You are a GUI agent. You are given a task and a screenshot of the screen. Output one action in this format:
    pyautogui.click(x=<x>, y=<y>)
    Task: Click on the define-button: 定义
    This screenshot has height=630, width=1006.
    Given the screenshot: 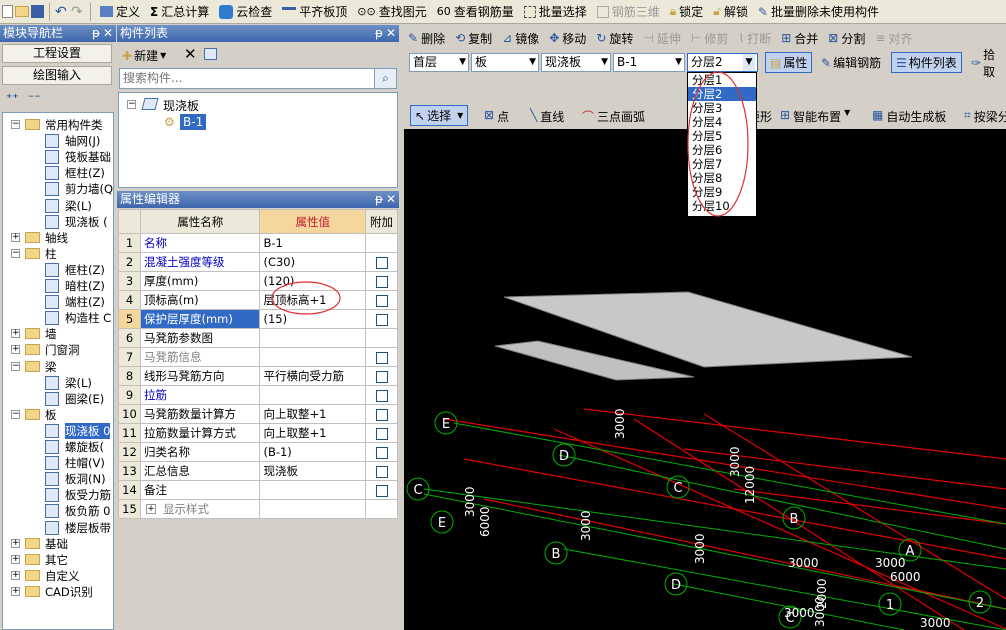 What is the action you would take?
    pyautogui.click(x=120, y=12)
    